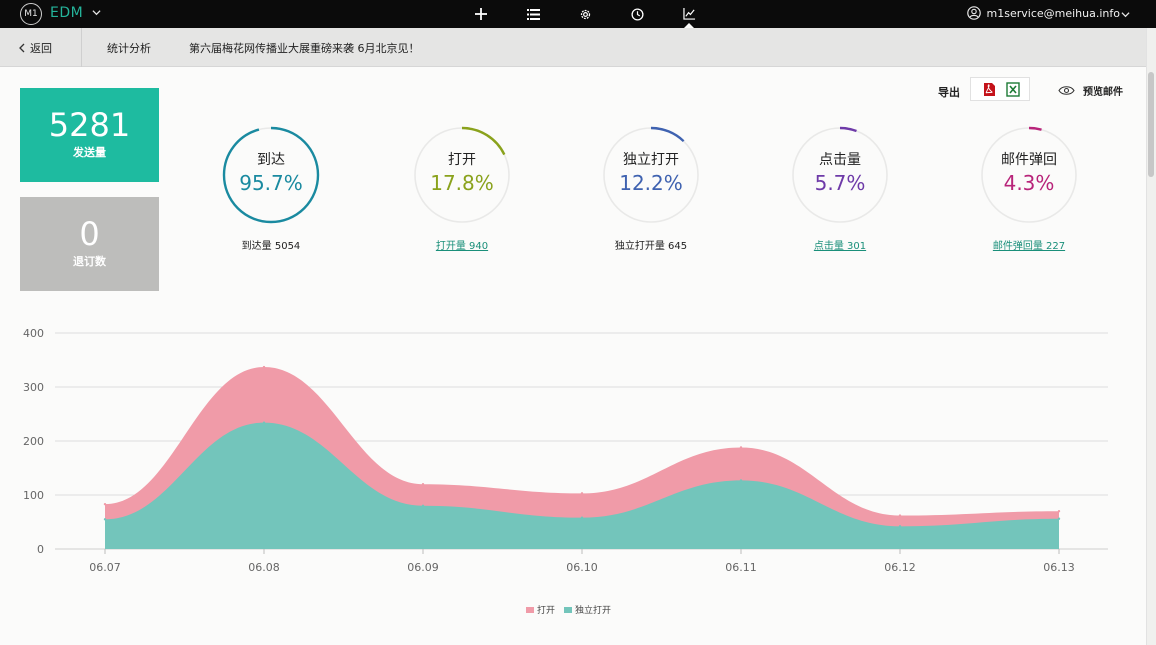  Describe the element at coordinates (1059, 567) in the screenshot. I see `x-tick-label: 06.13` at that location.